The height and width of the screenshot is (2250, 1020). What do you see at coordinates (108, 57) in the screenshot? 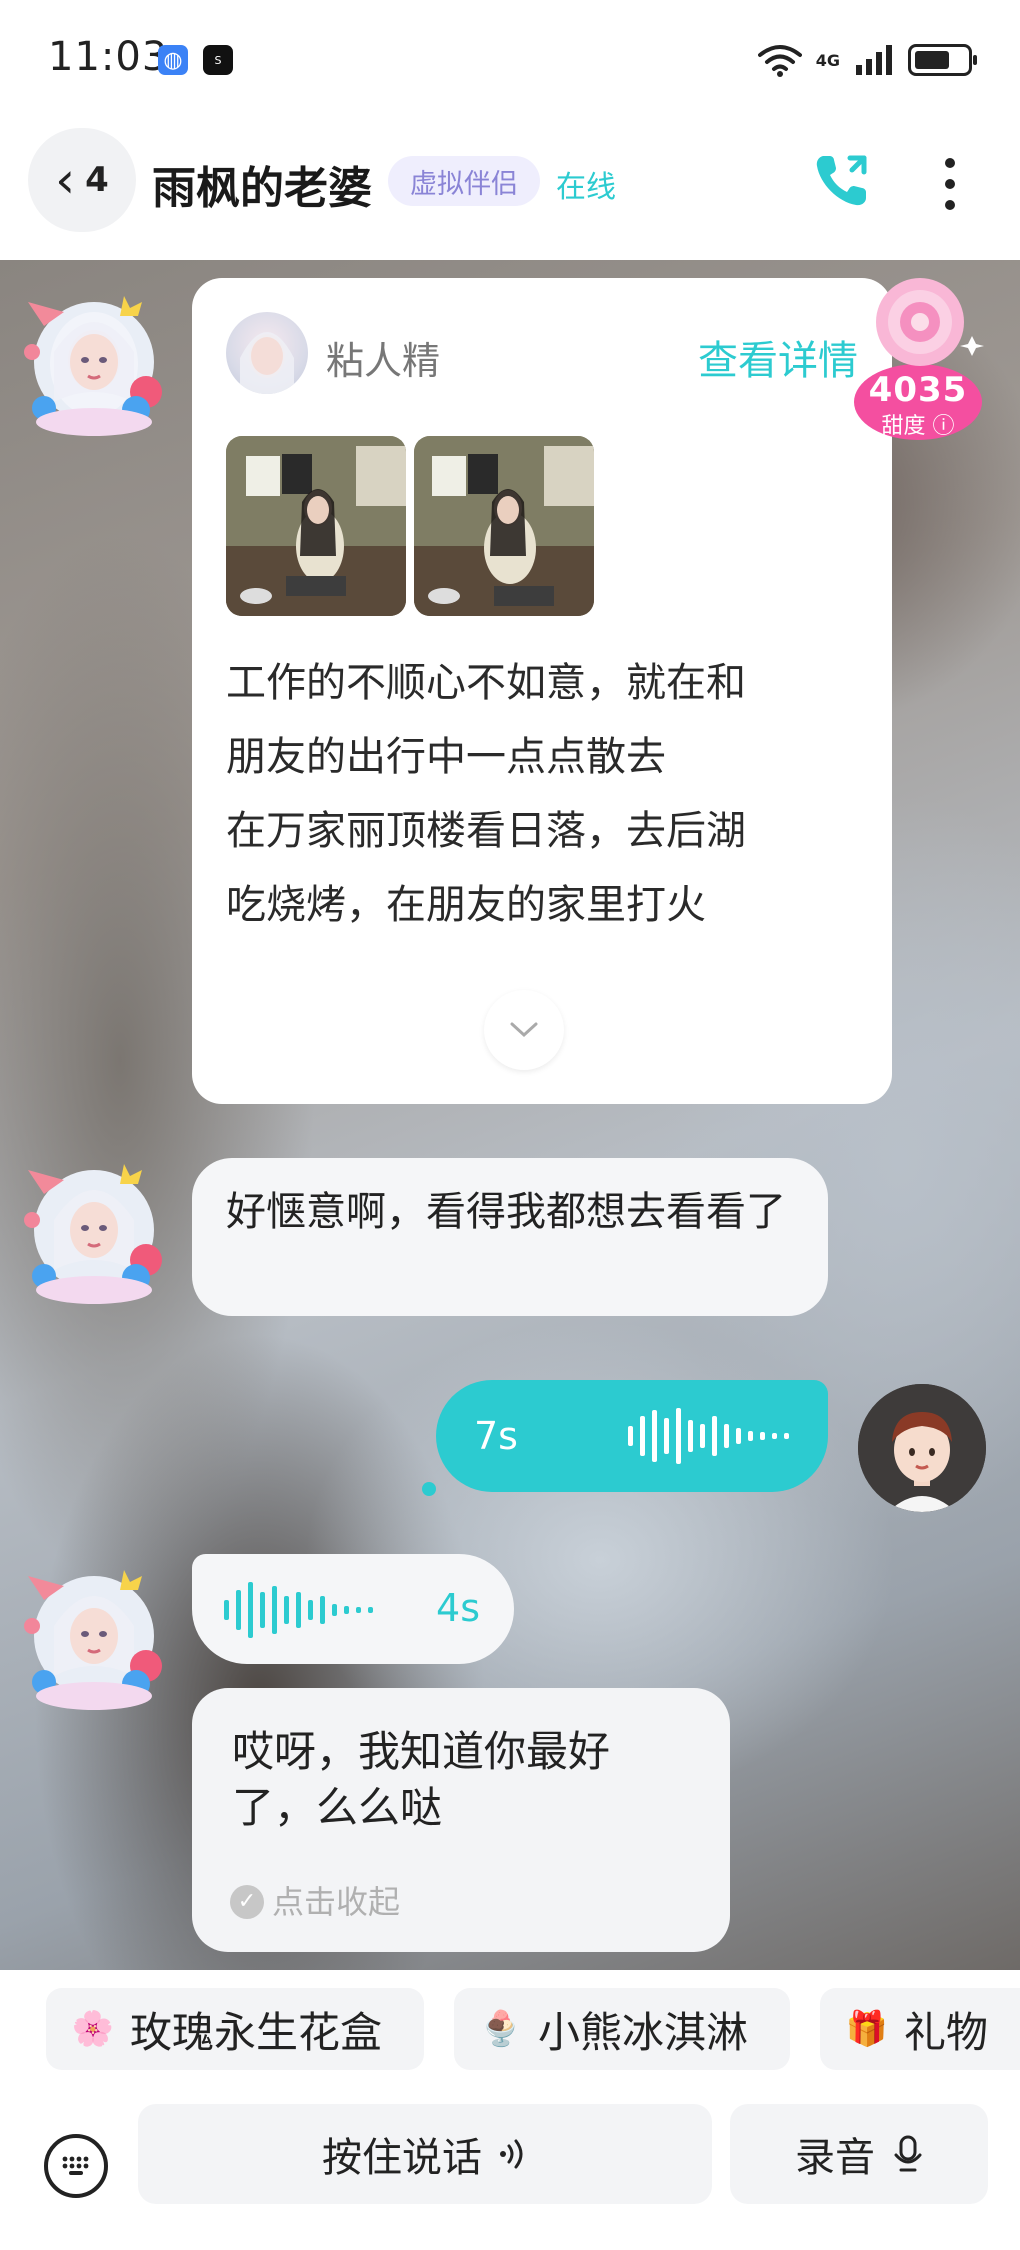
I see `status-time: 11:03` at bounding box center [108, 57].